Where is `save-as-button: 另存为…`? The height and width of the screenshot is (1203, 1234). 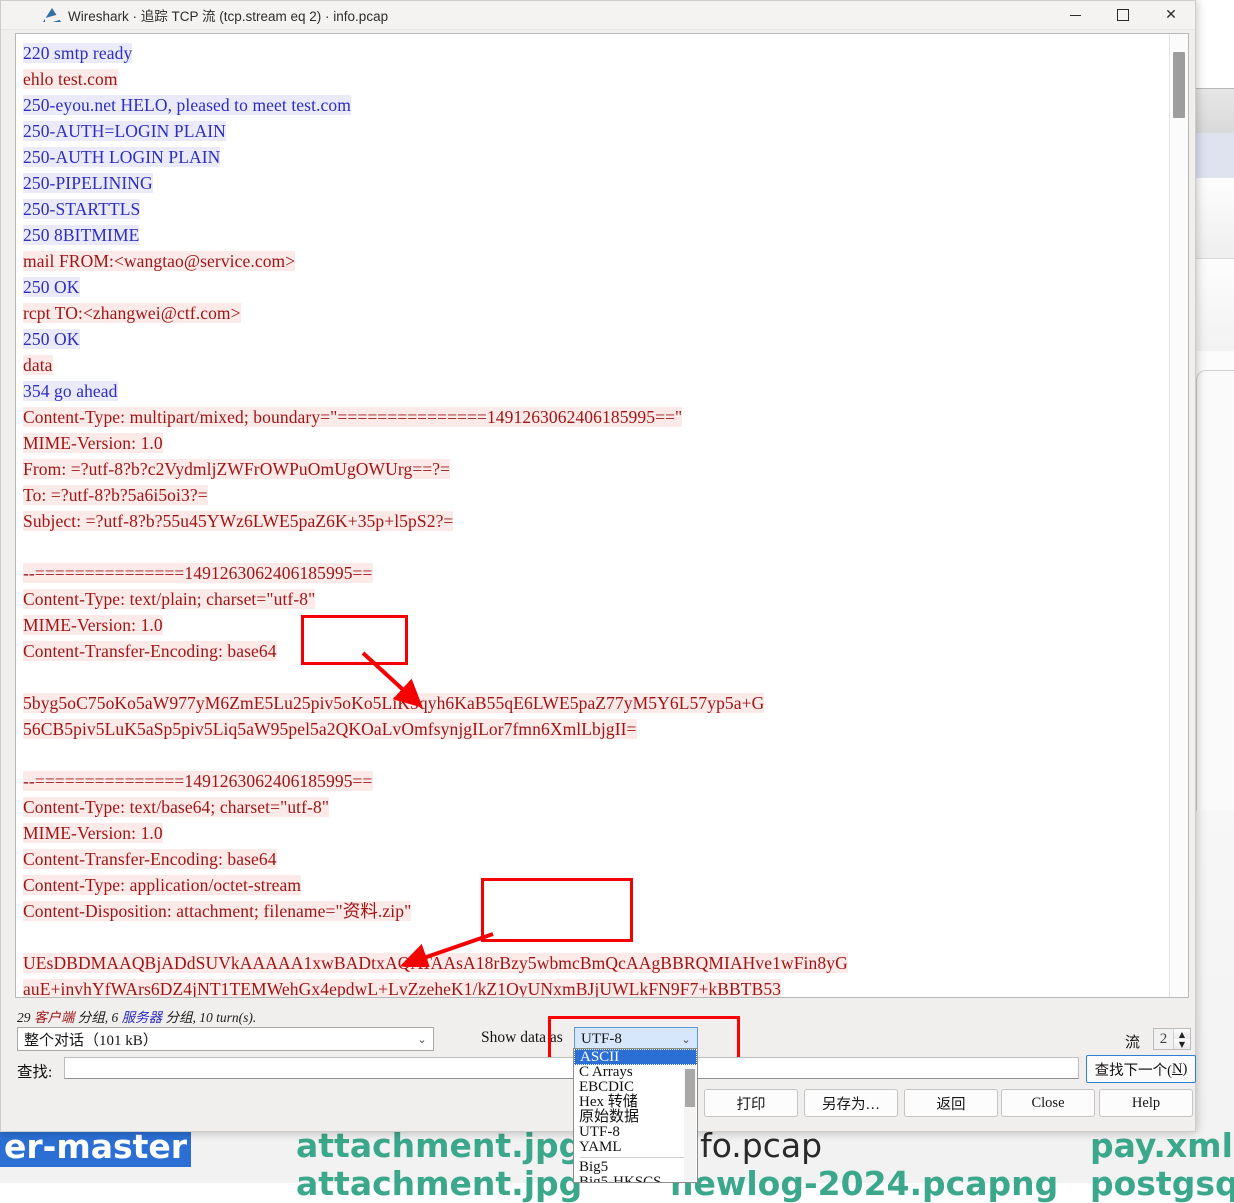
save-as-button: 另存为… is located at coordinates (851, 1103).